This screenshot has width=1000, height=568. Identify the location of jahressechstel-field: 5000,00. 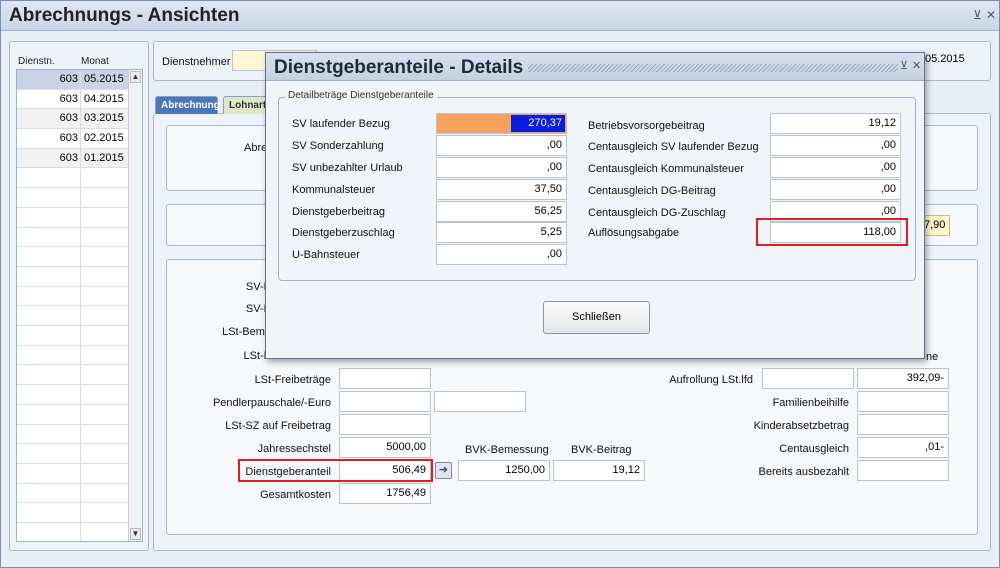
(385, 447).